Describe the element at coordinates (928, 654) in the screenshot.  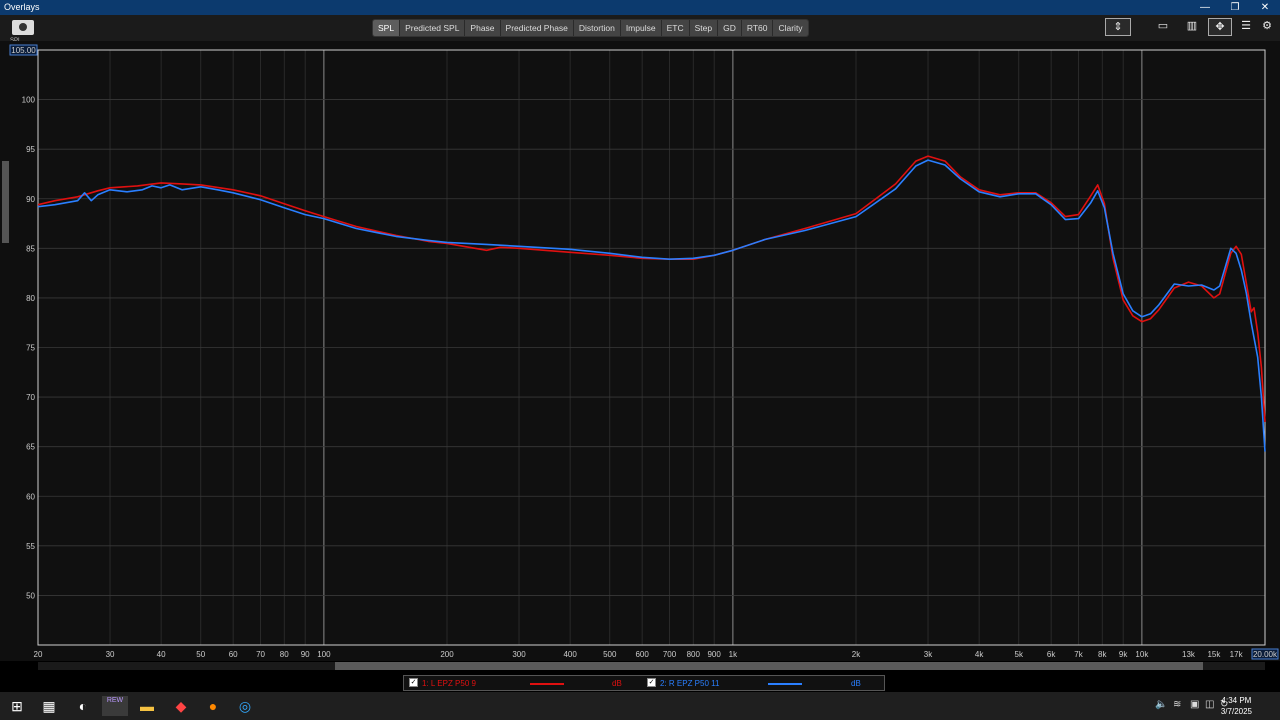
I see `x-tick-label: 3k` at that location.